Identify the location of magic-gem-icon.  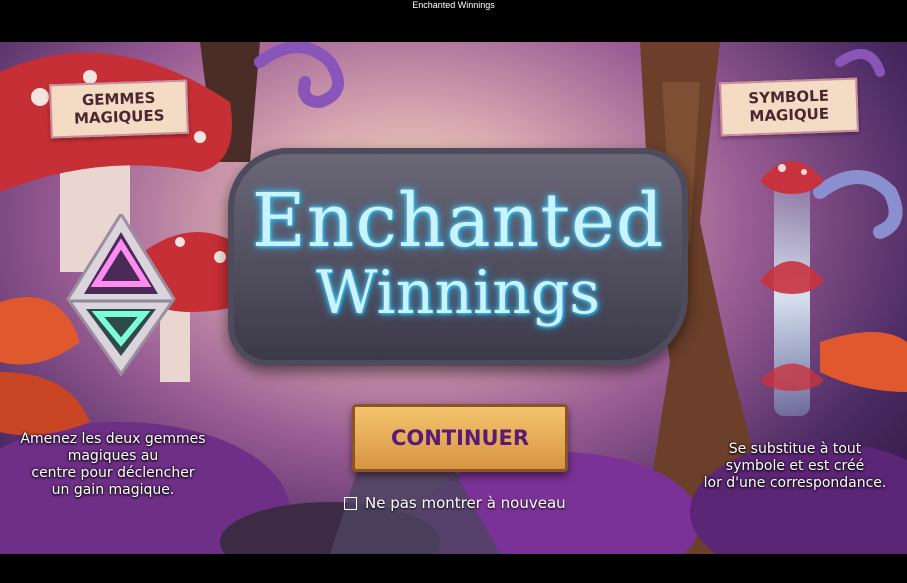
(121, 295).